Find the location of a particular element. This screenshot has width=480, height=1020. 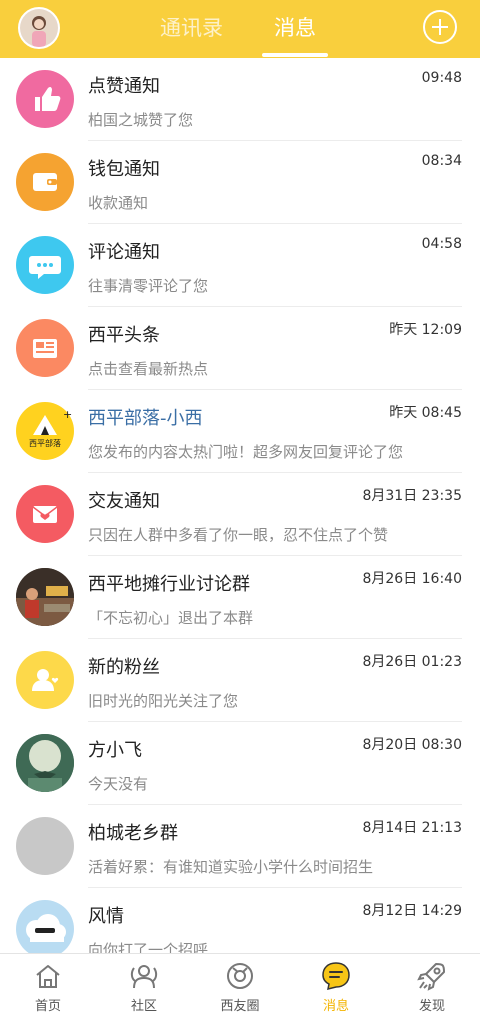

list-item: 点赞通知 09:48 柏国之城赞了您 is located at coordinates (240, 99).